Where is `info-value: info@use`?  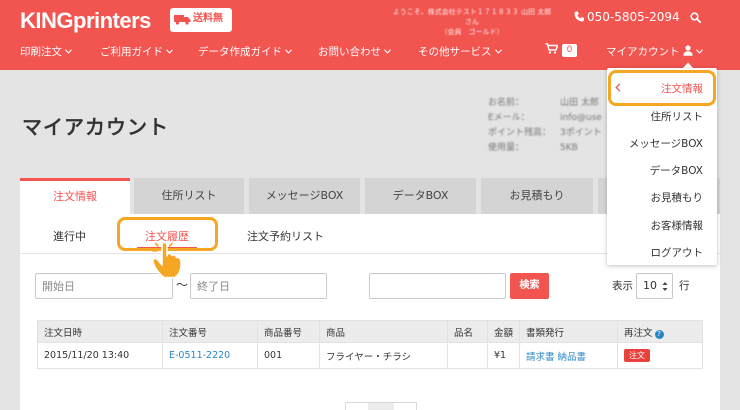 info-value: info@use is located at coordinates (581, 118).